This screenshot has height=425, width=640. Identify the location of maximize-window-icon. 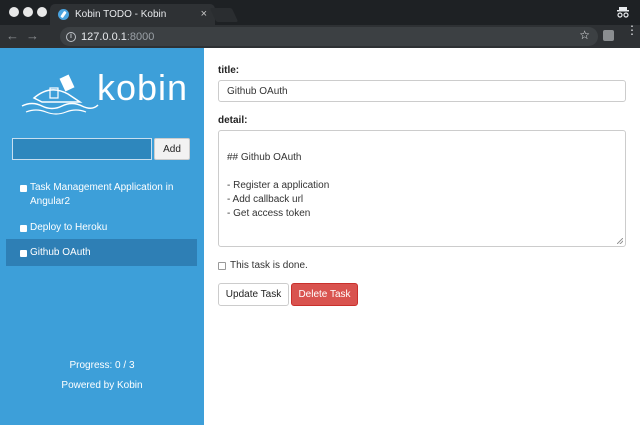
(42, 12).